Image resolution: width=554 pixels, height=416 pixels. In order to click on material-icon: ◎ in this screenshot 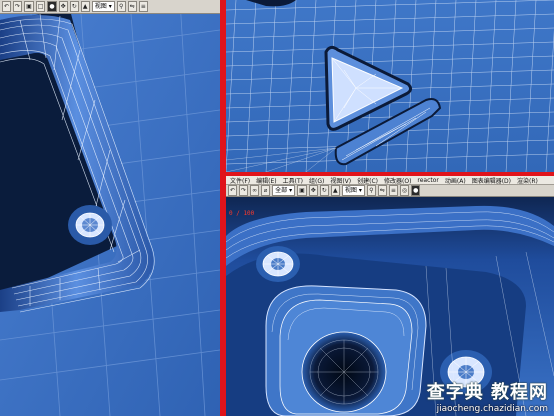, I will do `click(404, 190)`.